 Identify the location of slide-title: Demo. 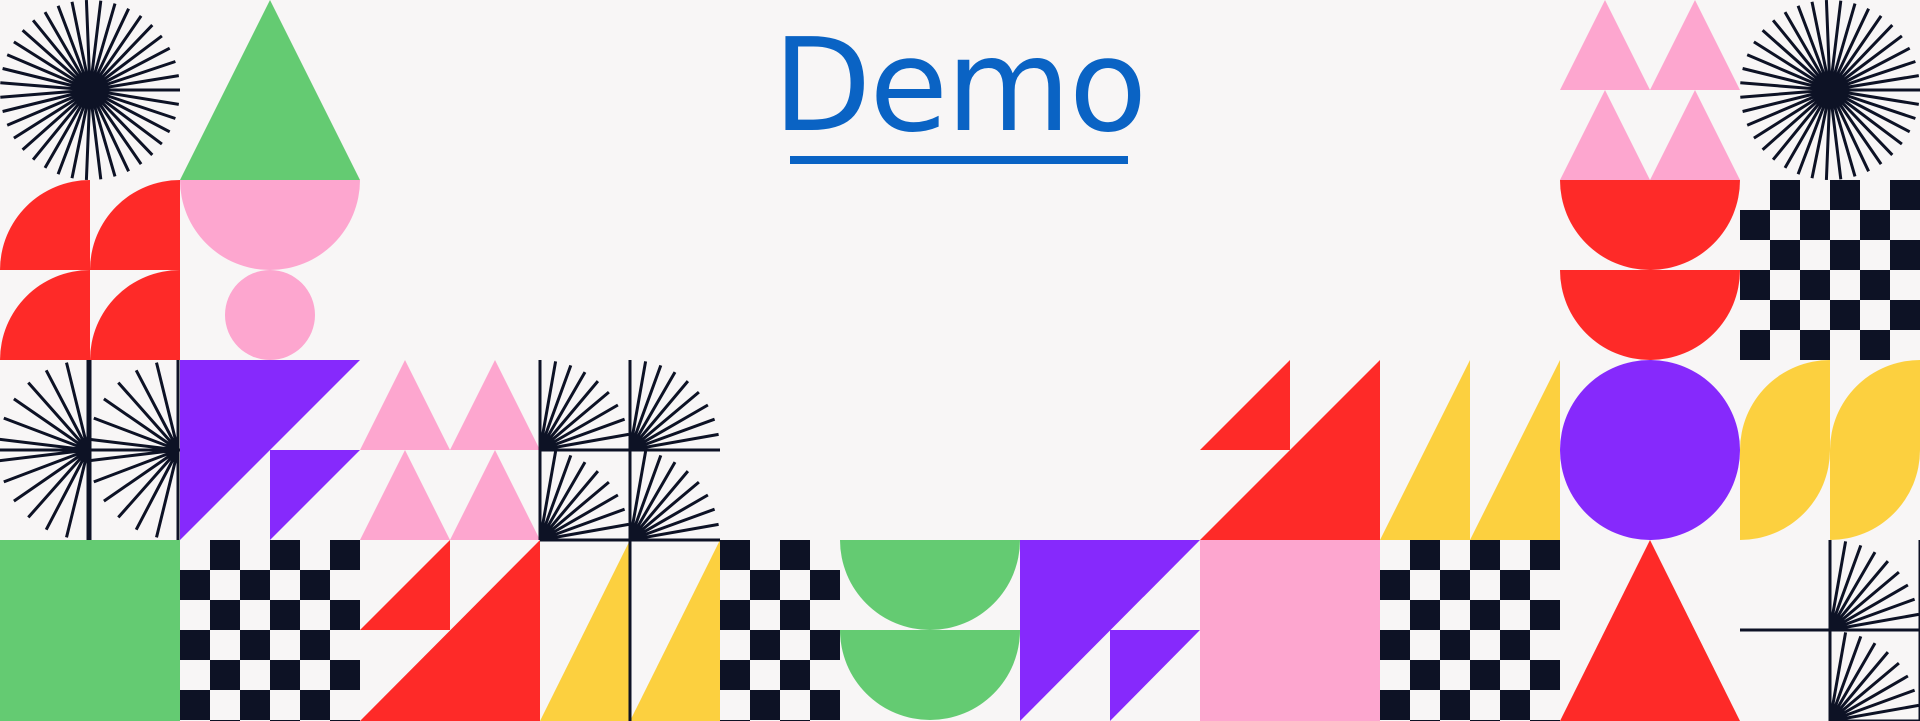
(959, 86).